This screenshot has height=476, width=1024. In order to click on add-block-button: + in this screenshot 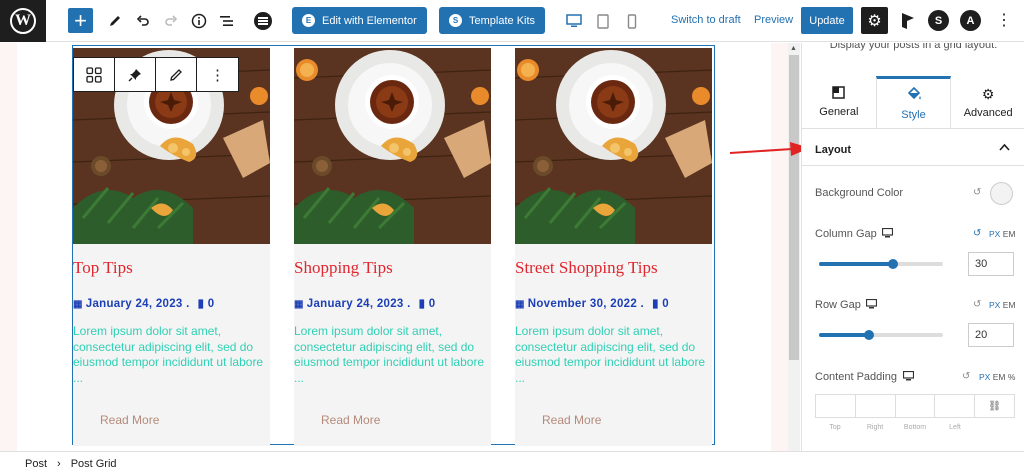, I will do `click(80, 20)`.